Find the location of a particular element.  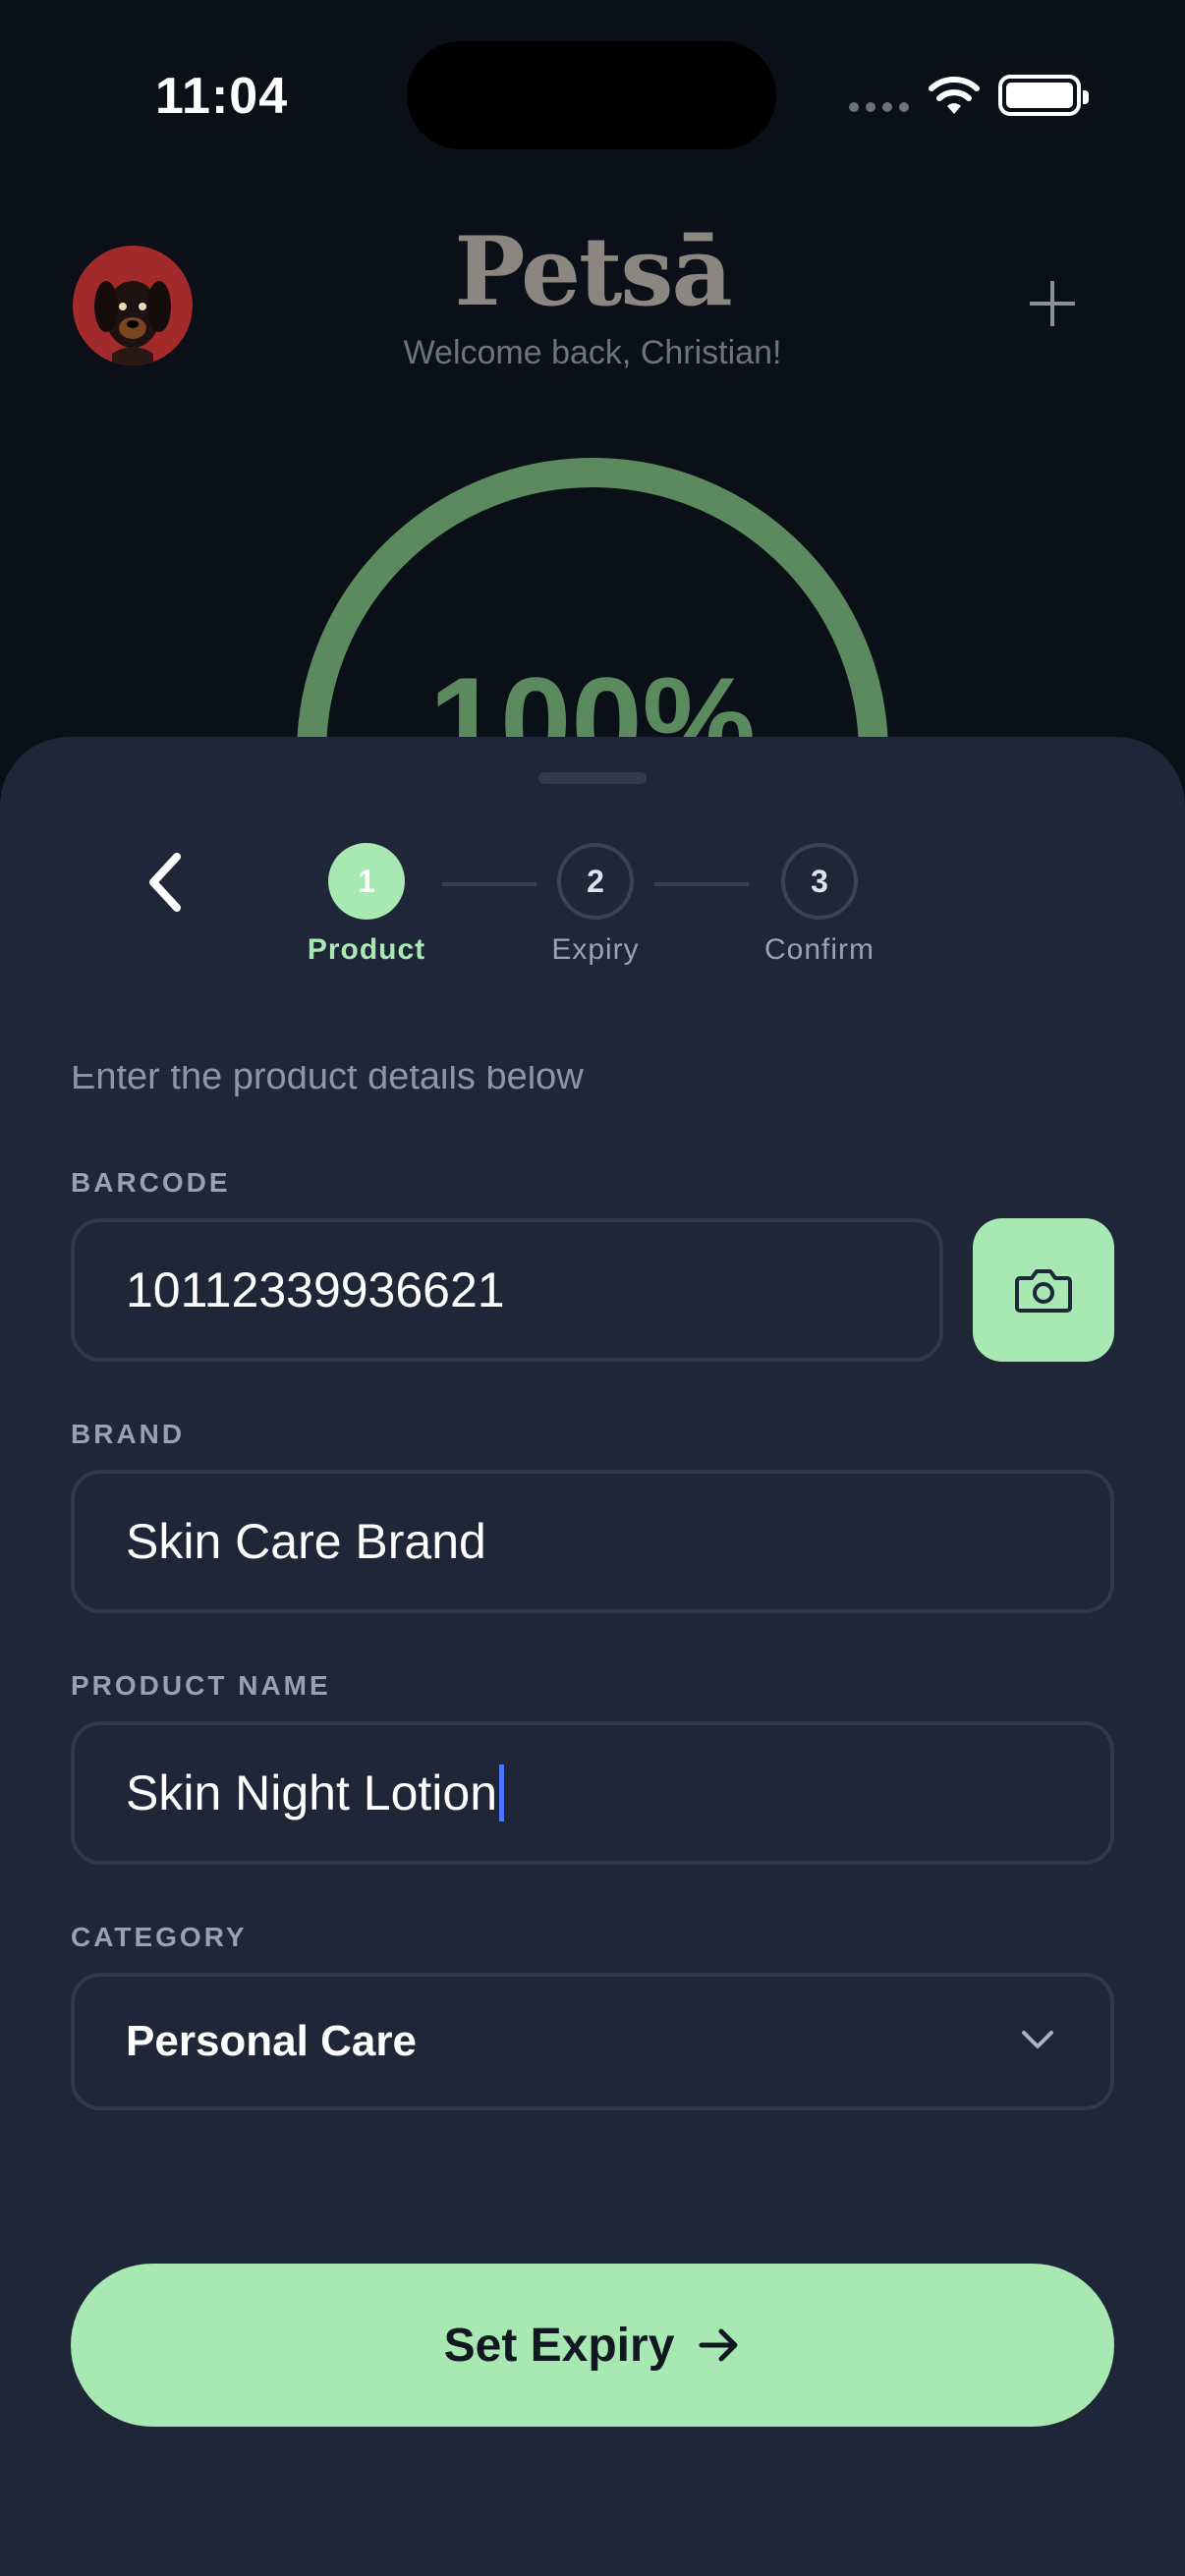

status-bar: 11:04 is located at coordinates (592, 93).